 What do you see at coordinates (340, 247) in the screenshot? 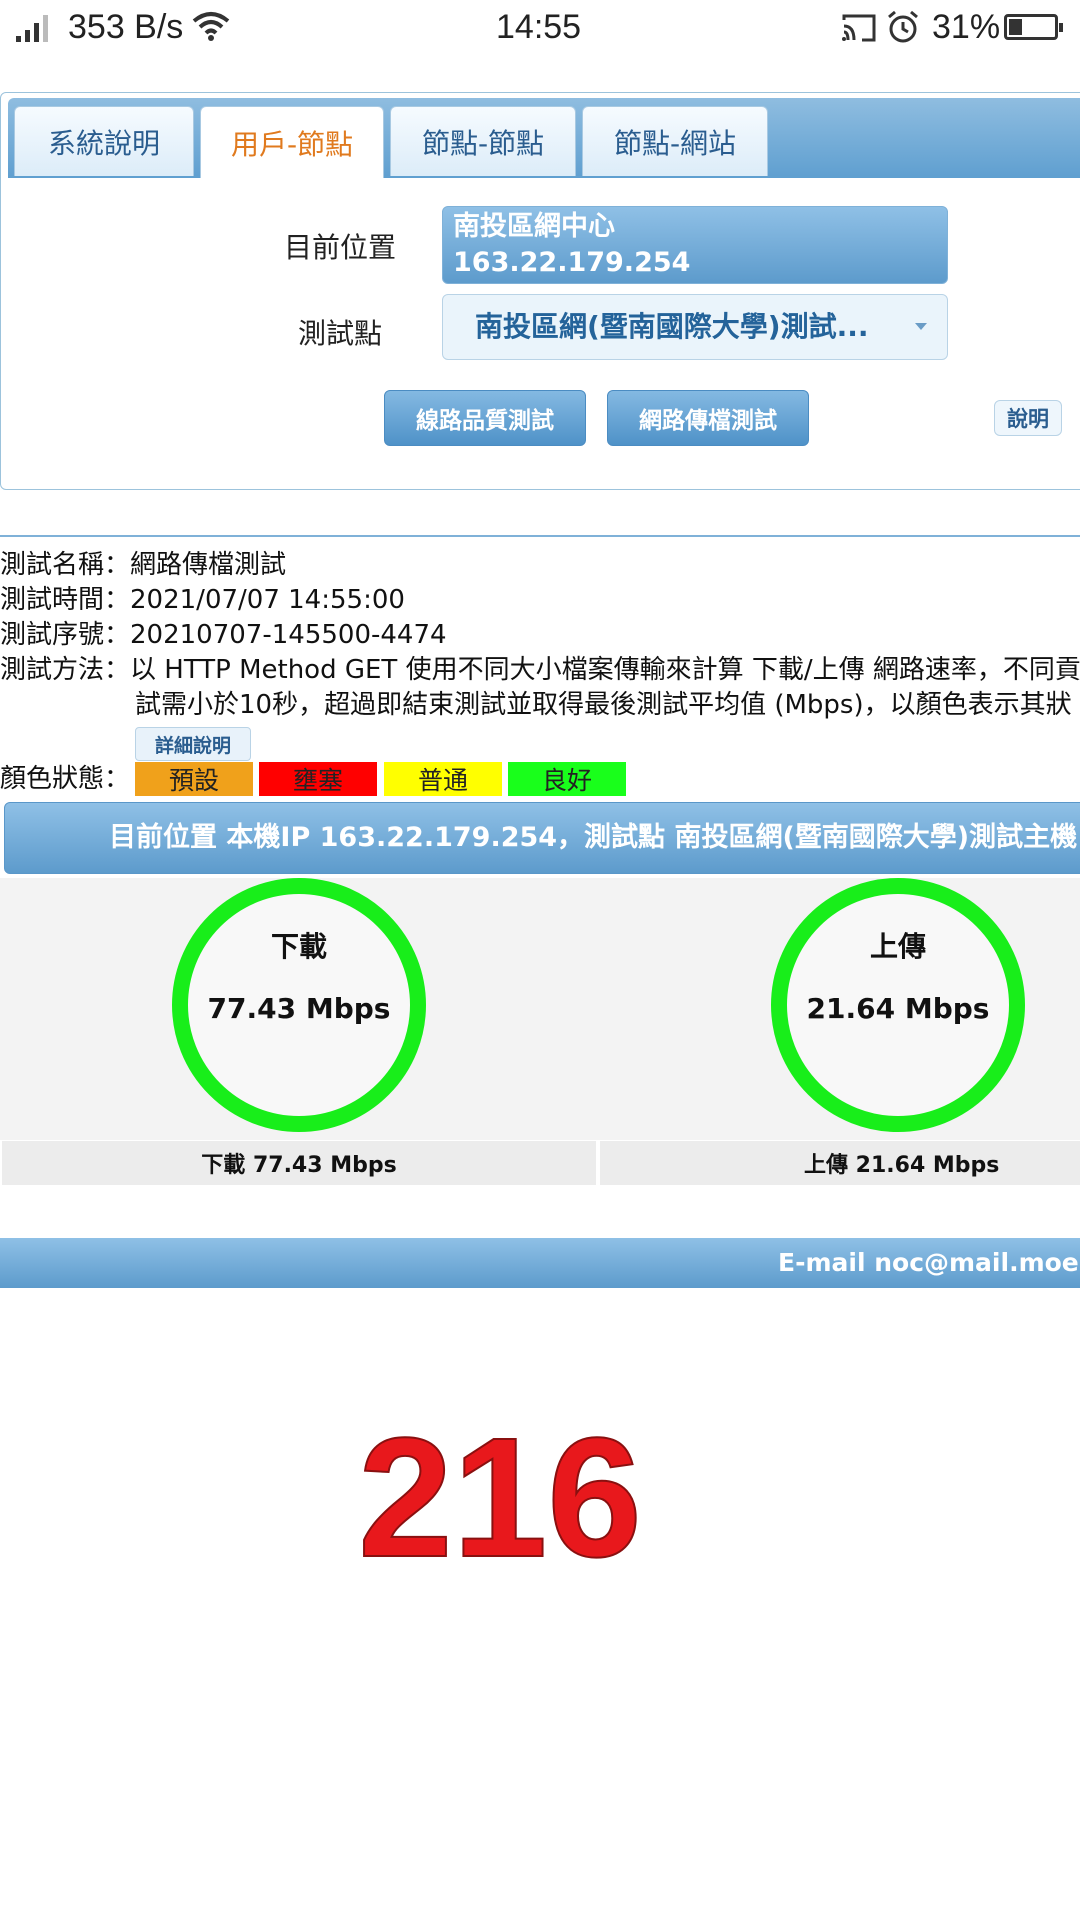
I see `location-label: 目前位置` at bounding box center [340, 247].